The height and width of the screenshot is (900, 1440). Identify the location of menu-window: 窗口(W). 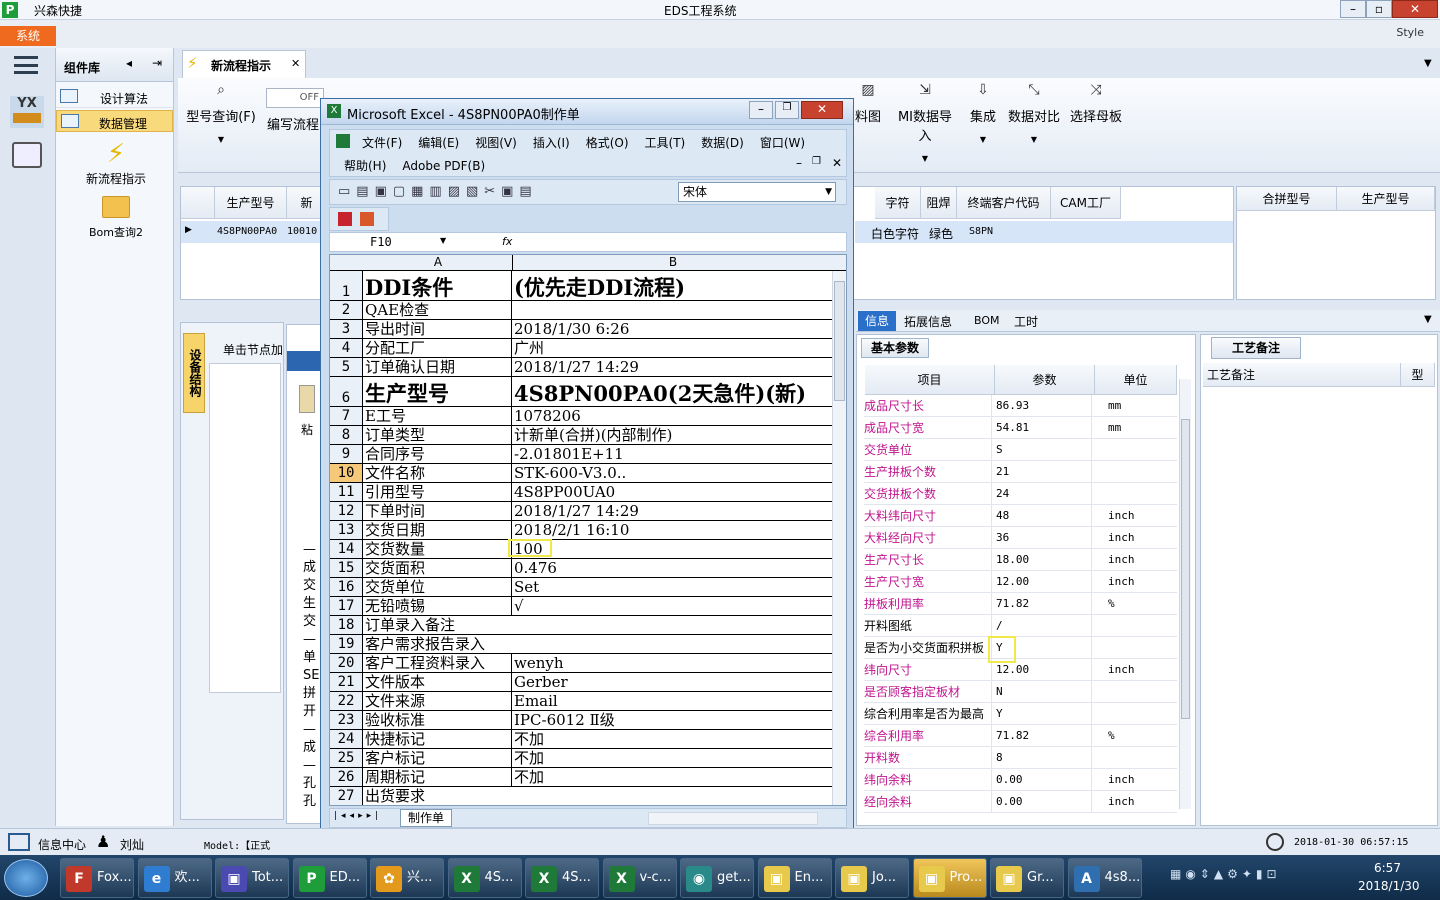
(782, 143).